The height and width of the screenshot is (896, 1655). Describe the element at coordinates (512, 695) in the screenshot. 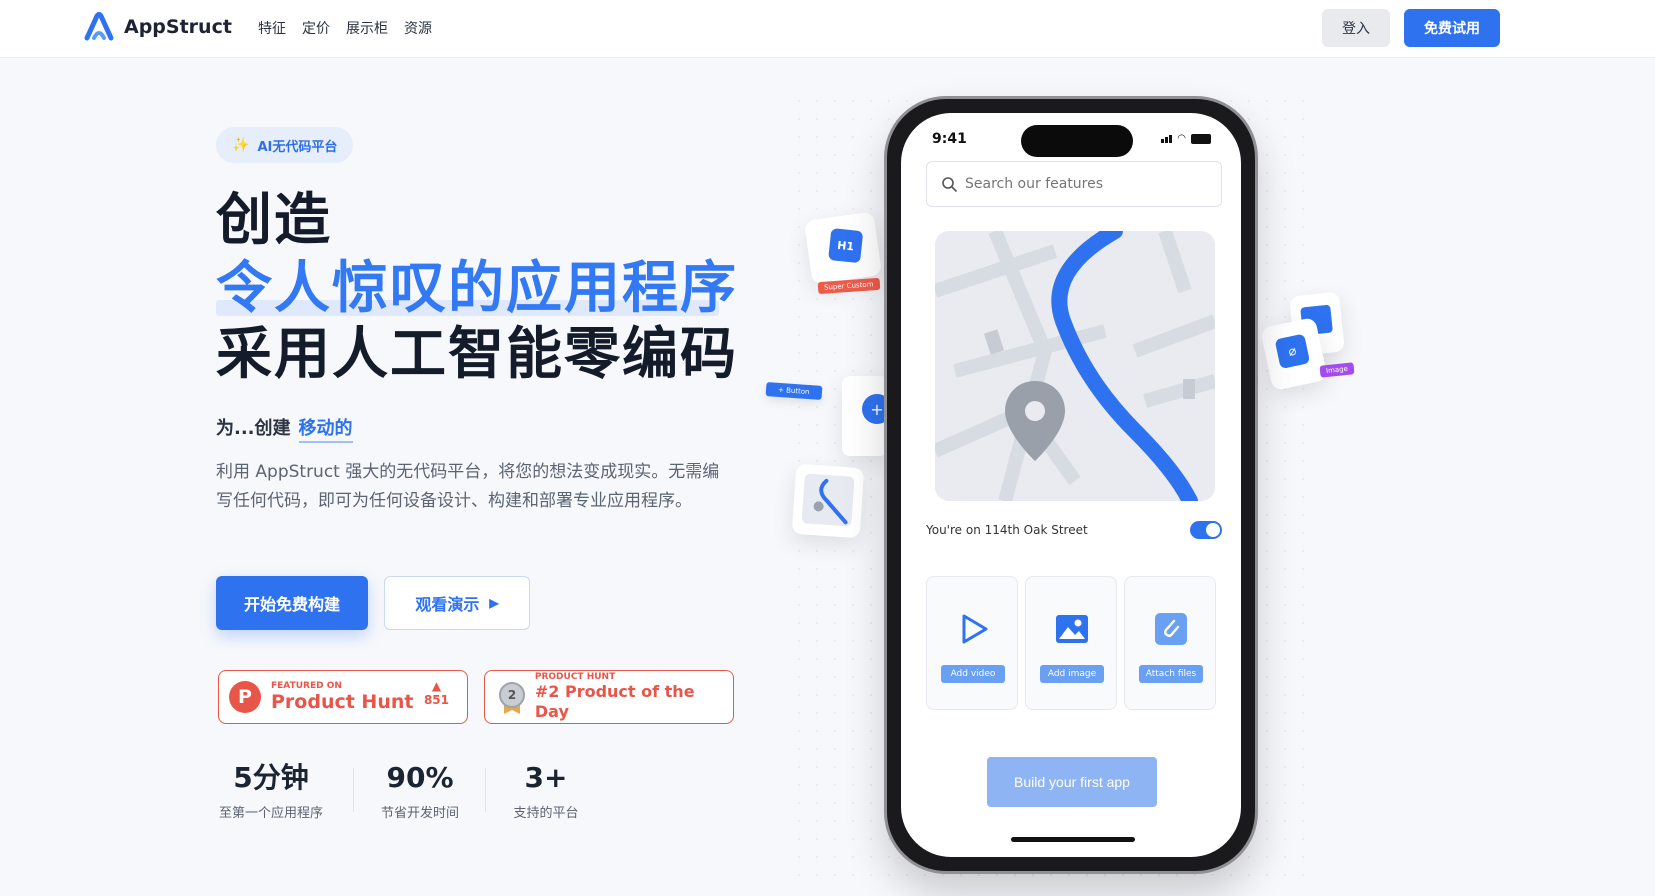

I see `medal-rank: 2` at that location.